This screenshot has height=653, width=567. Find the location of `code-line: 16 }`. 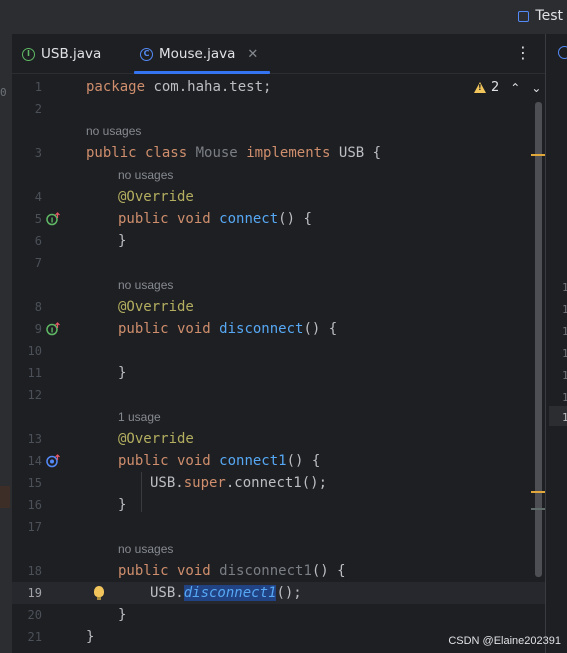

code-line: 16 } is located at coordinates (278, 505).